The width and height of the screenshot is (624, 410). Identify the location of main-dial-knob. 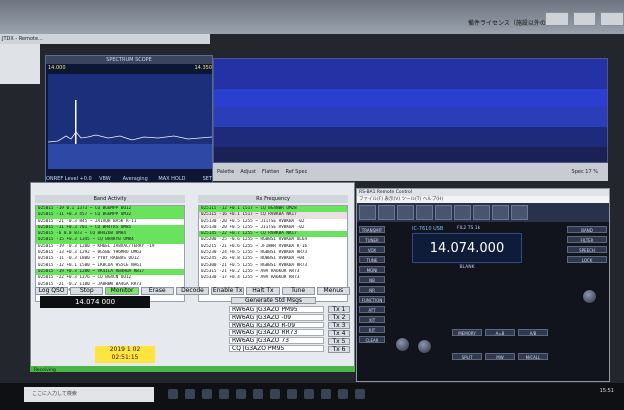
(589, 296).